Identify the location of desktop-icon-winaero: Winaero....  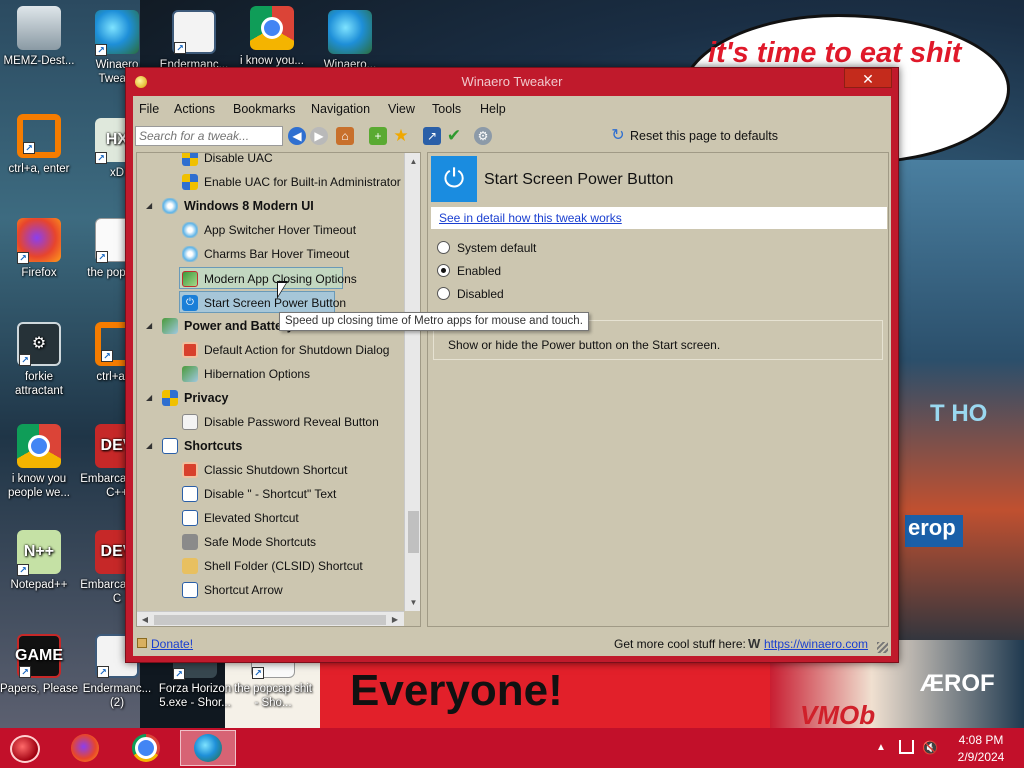
(350, 41).